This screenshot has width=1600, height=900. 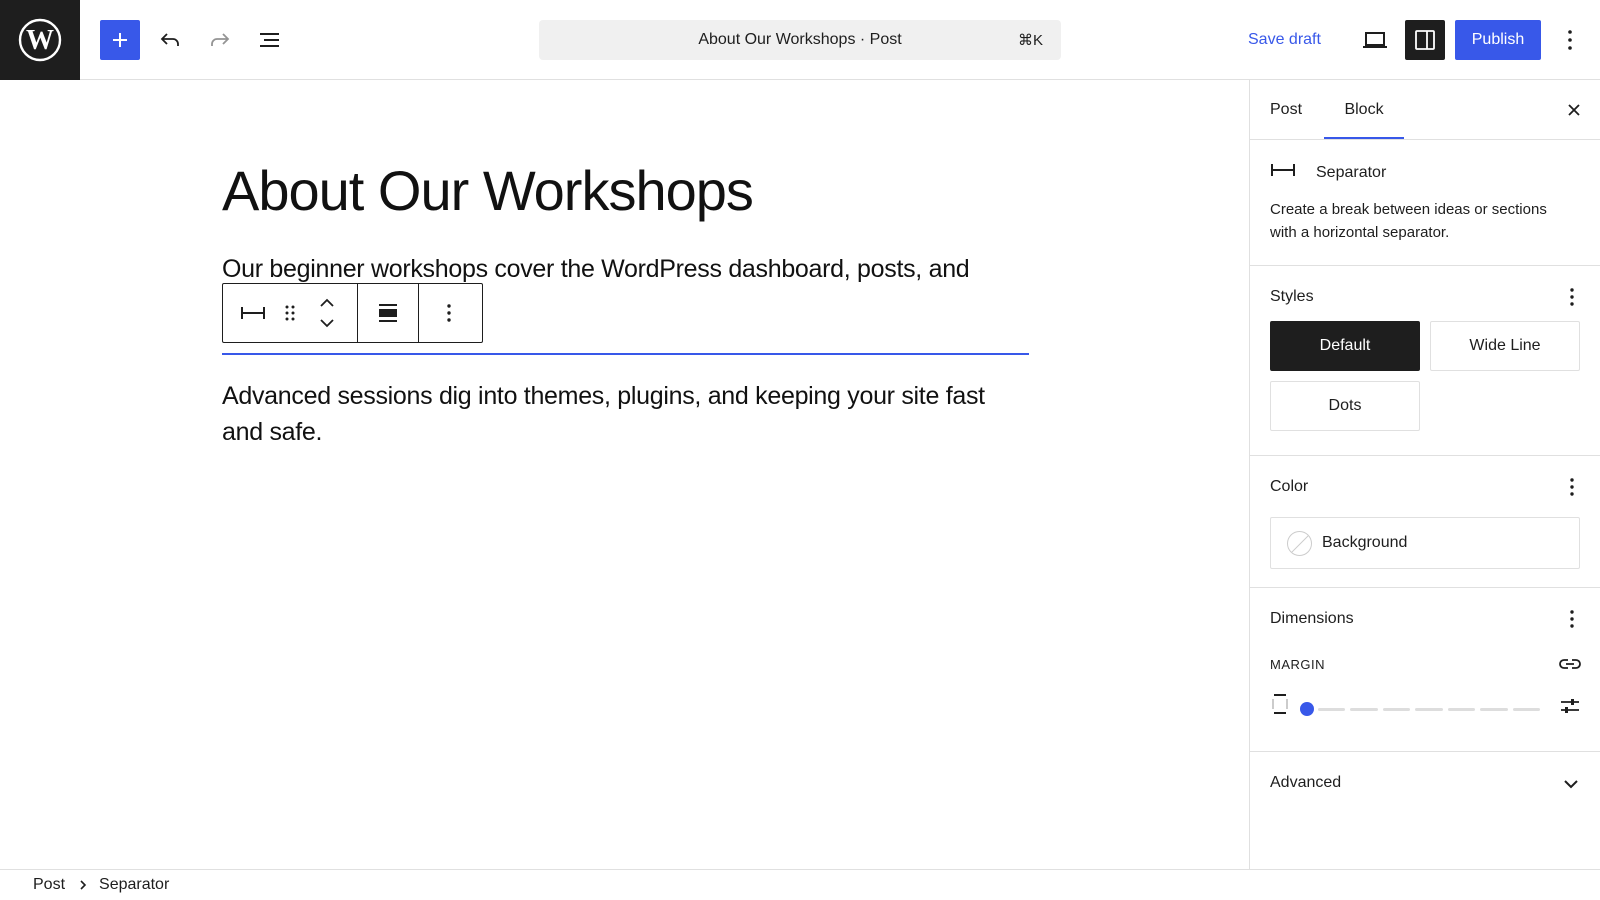 What do you see at coordinates (327, 303) in the screenshot?
I see `chevron-up-icon` at bounding box center [327, 303].